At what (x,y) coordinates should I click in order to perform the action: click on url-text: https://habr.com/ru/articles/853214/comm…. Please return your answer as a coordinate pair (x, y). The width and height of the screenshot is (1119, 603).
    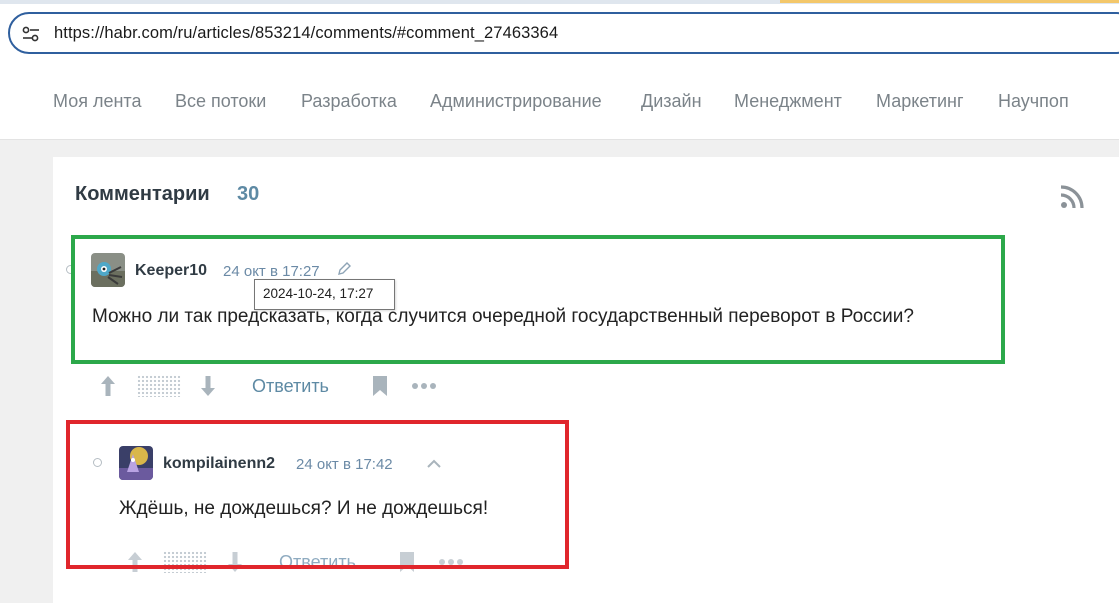
    Looking at the image, I should click on (306, 33).